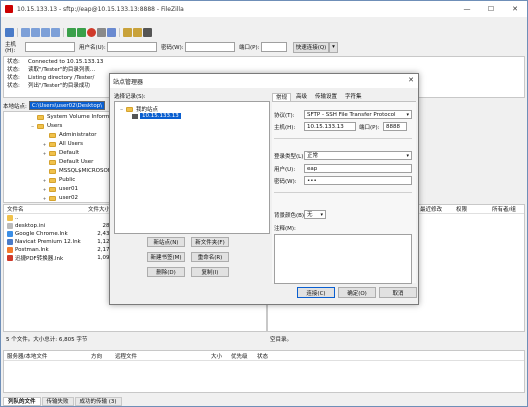  What do you see at coordinates (285, 229) in the screenshot?
I see `comment-label: 注释(M):` at bounding box center [285, 229].